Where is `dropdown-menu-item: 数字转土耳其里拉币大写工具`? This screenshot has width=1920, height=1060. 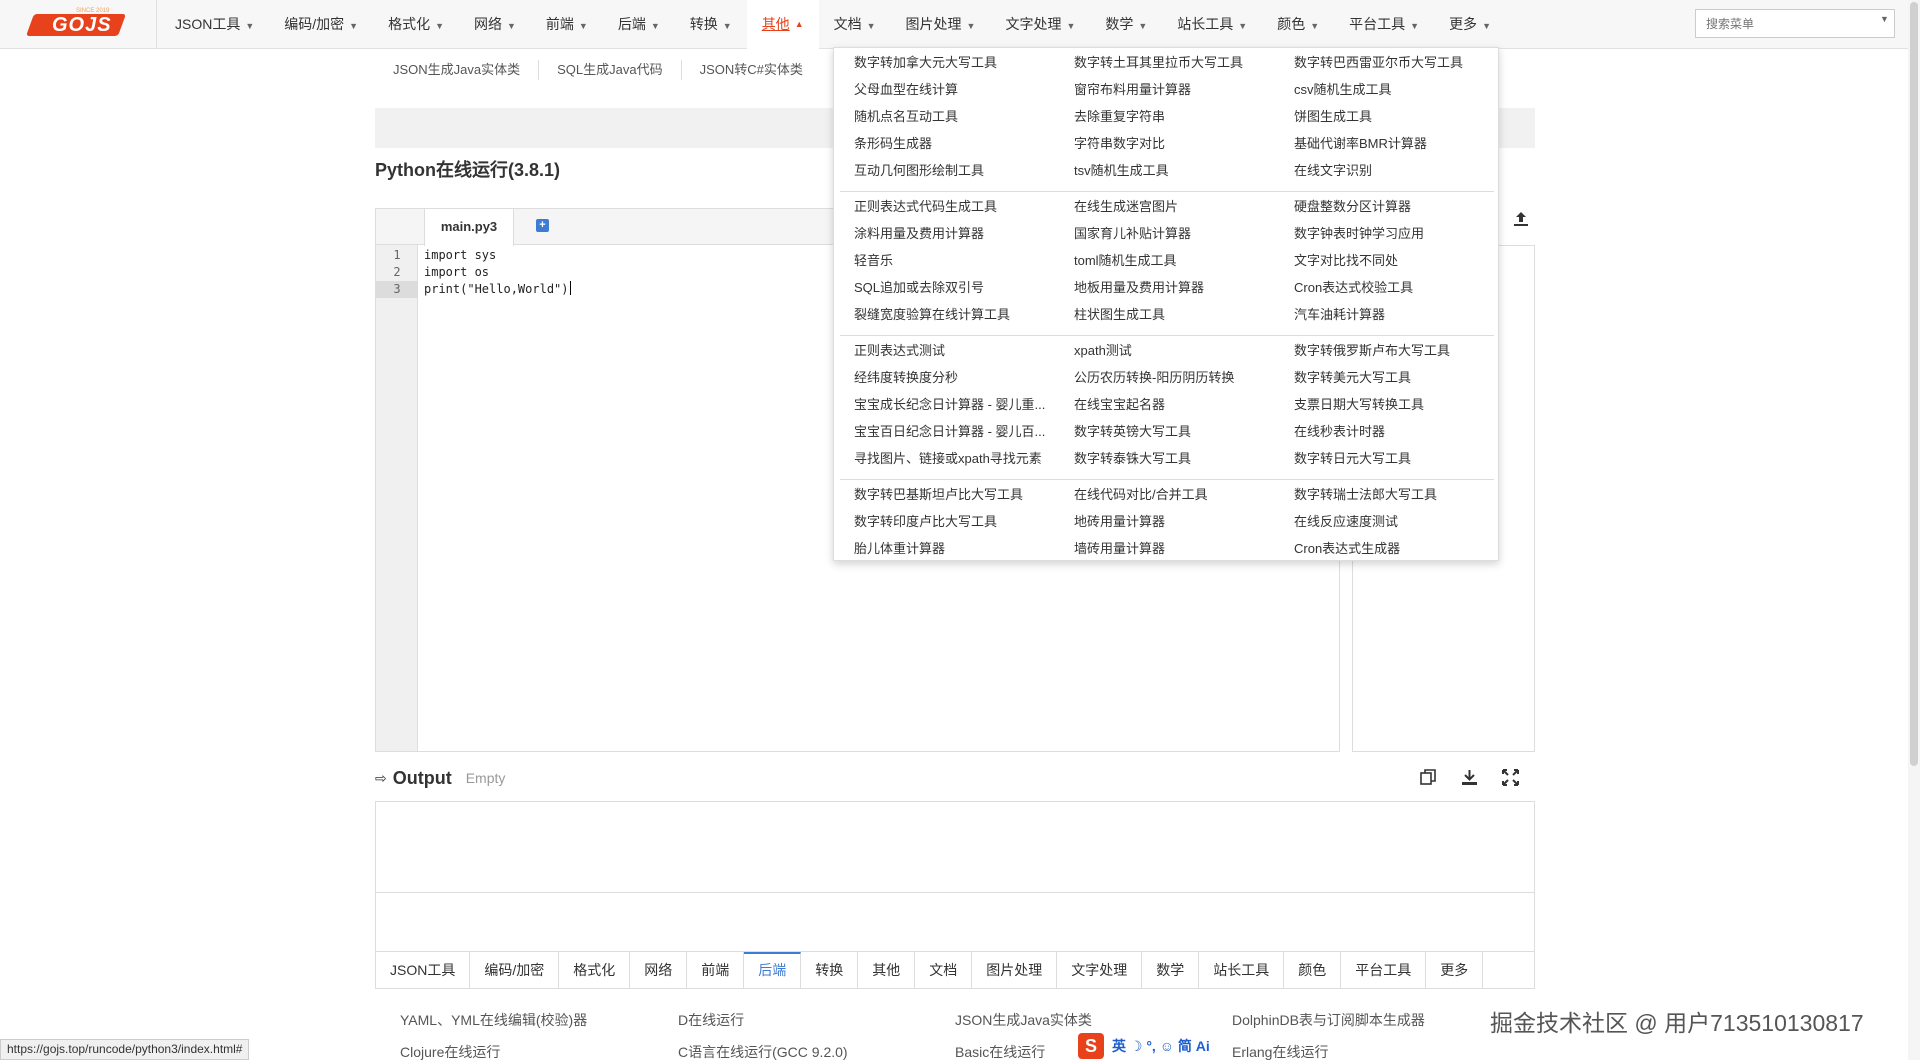 dropdown-menu-item: 数字转土耳其里拉币大写工具 is located at coordinates (1158, 62).